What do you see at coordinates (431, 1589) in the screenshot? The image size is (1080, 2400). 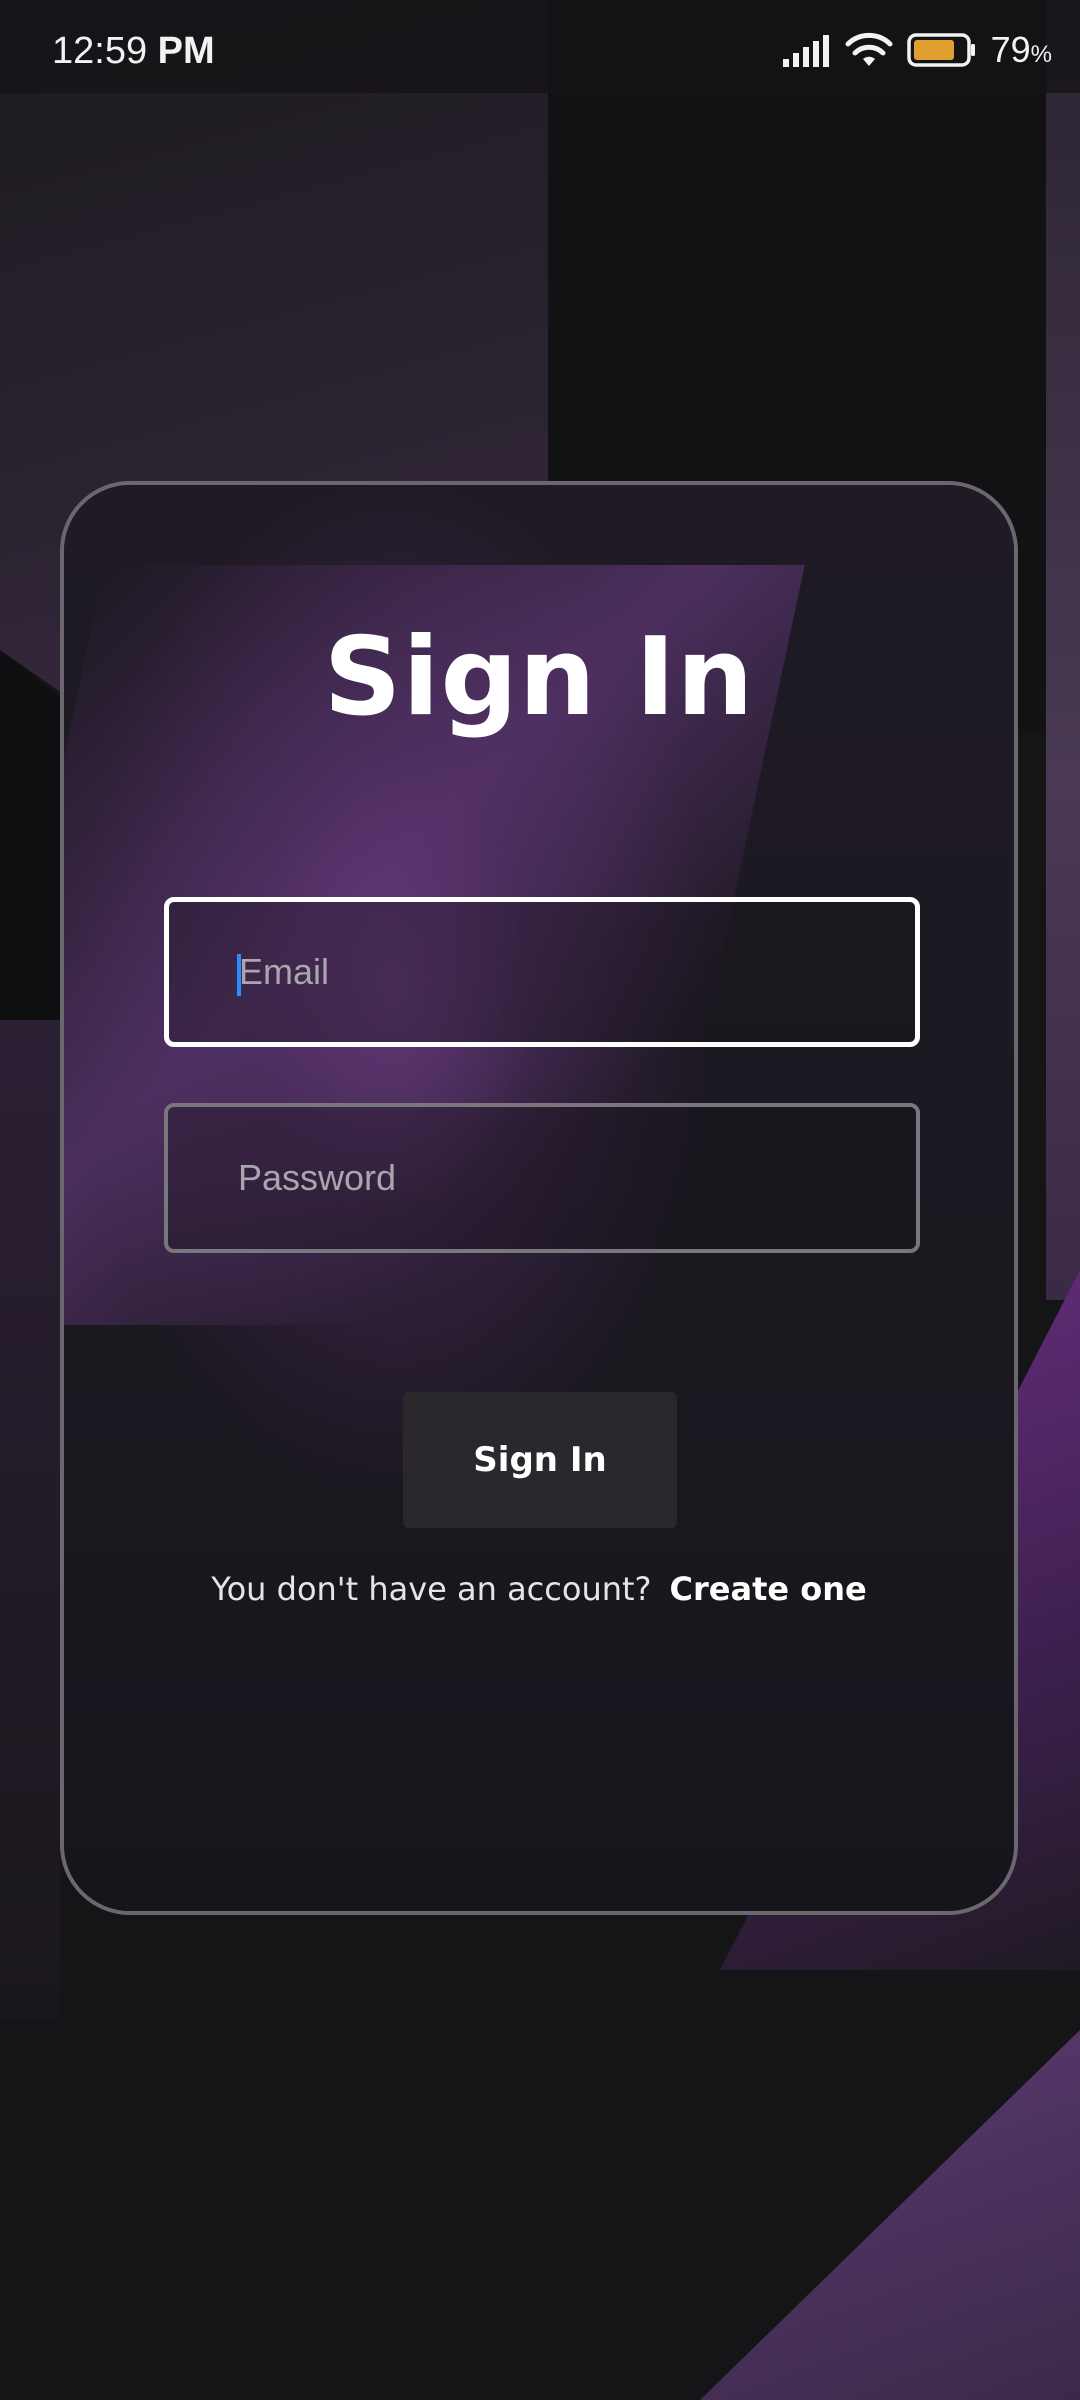 I see `no-account-text: You don't have an account?` at bounding box center [431, 1589].